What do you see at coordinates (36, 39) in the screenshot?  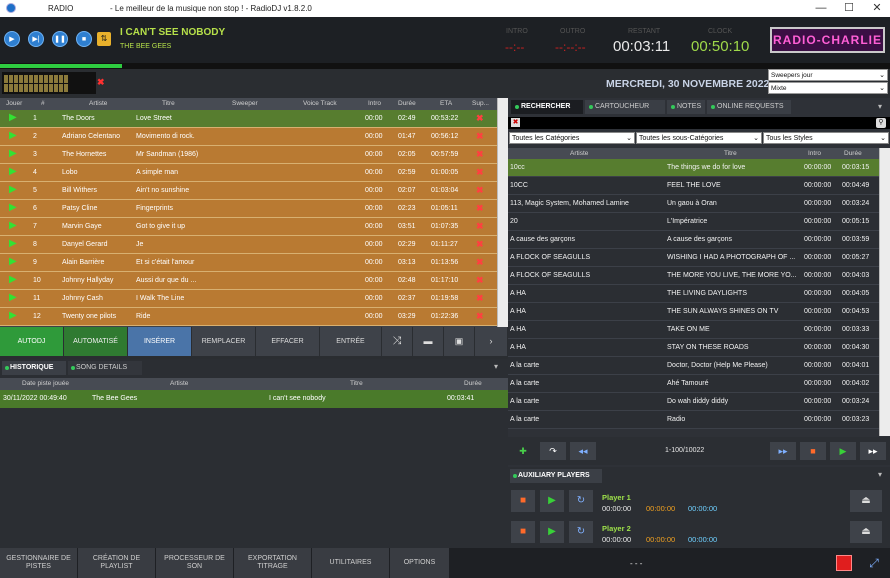 I see `play-next-icon: ▶|` at bounding box center [36, 39].